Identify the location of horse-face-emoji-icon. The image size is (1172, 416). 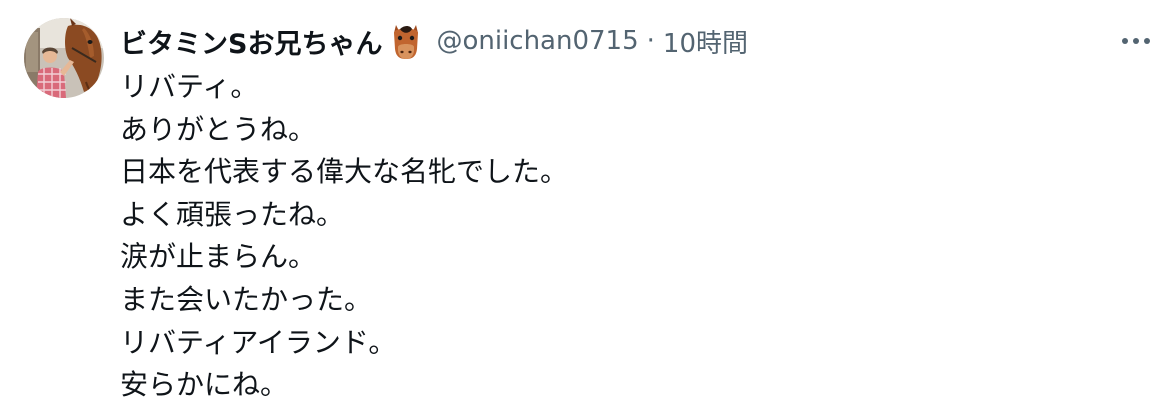
(406, 41).